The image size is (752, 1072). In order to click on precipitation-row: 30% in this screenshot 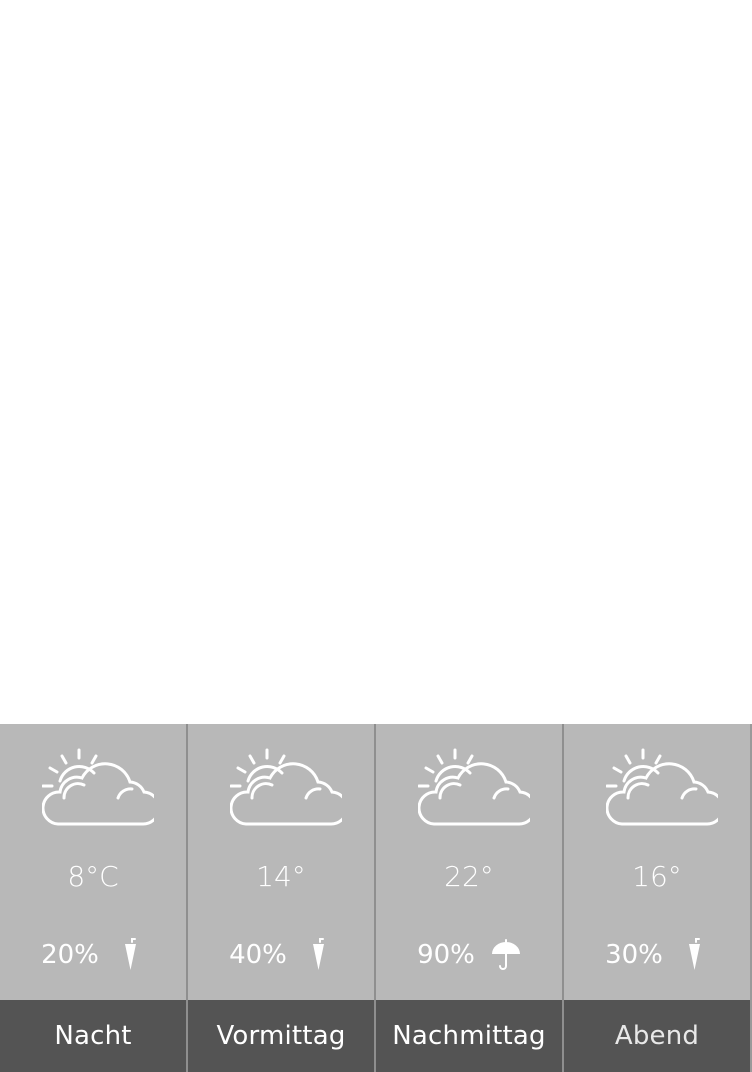, I will do `click(657, 955)`.